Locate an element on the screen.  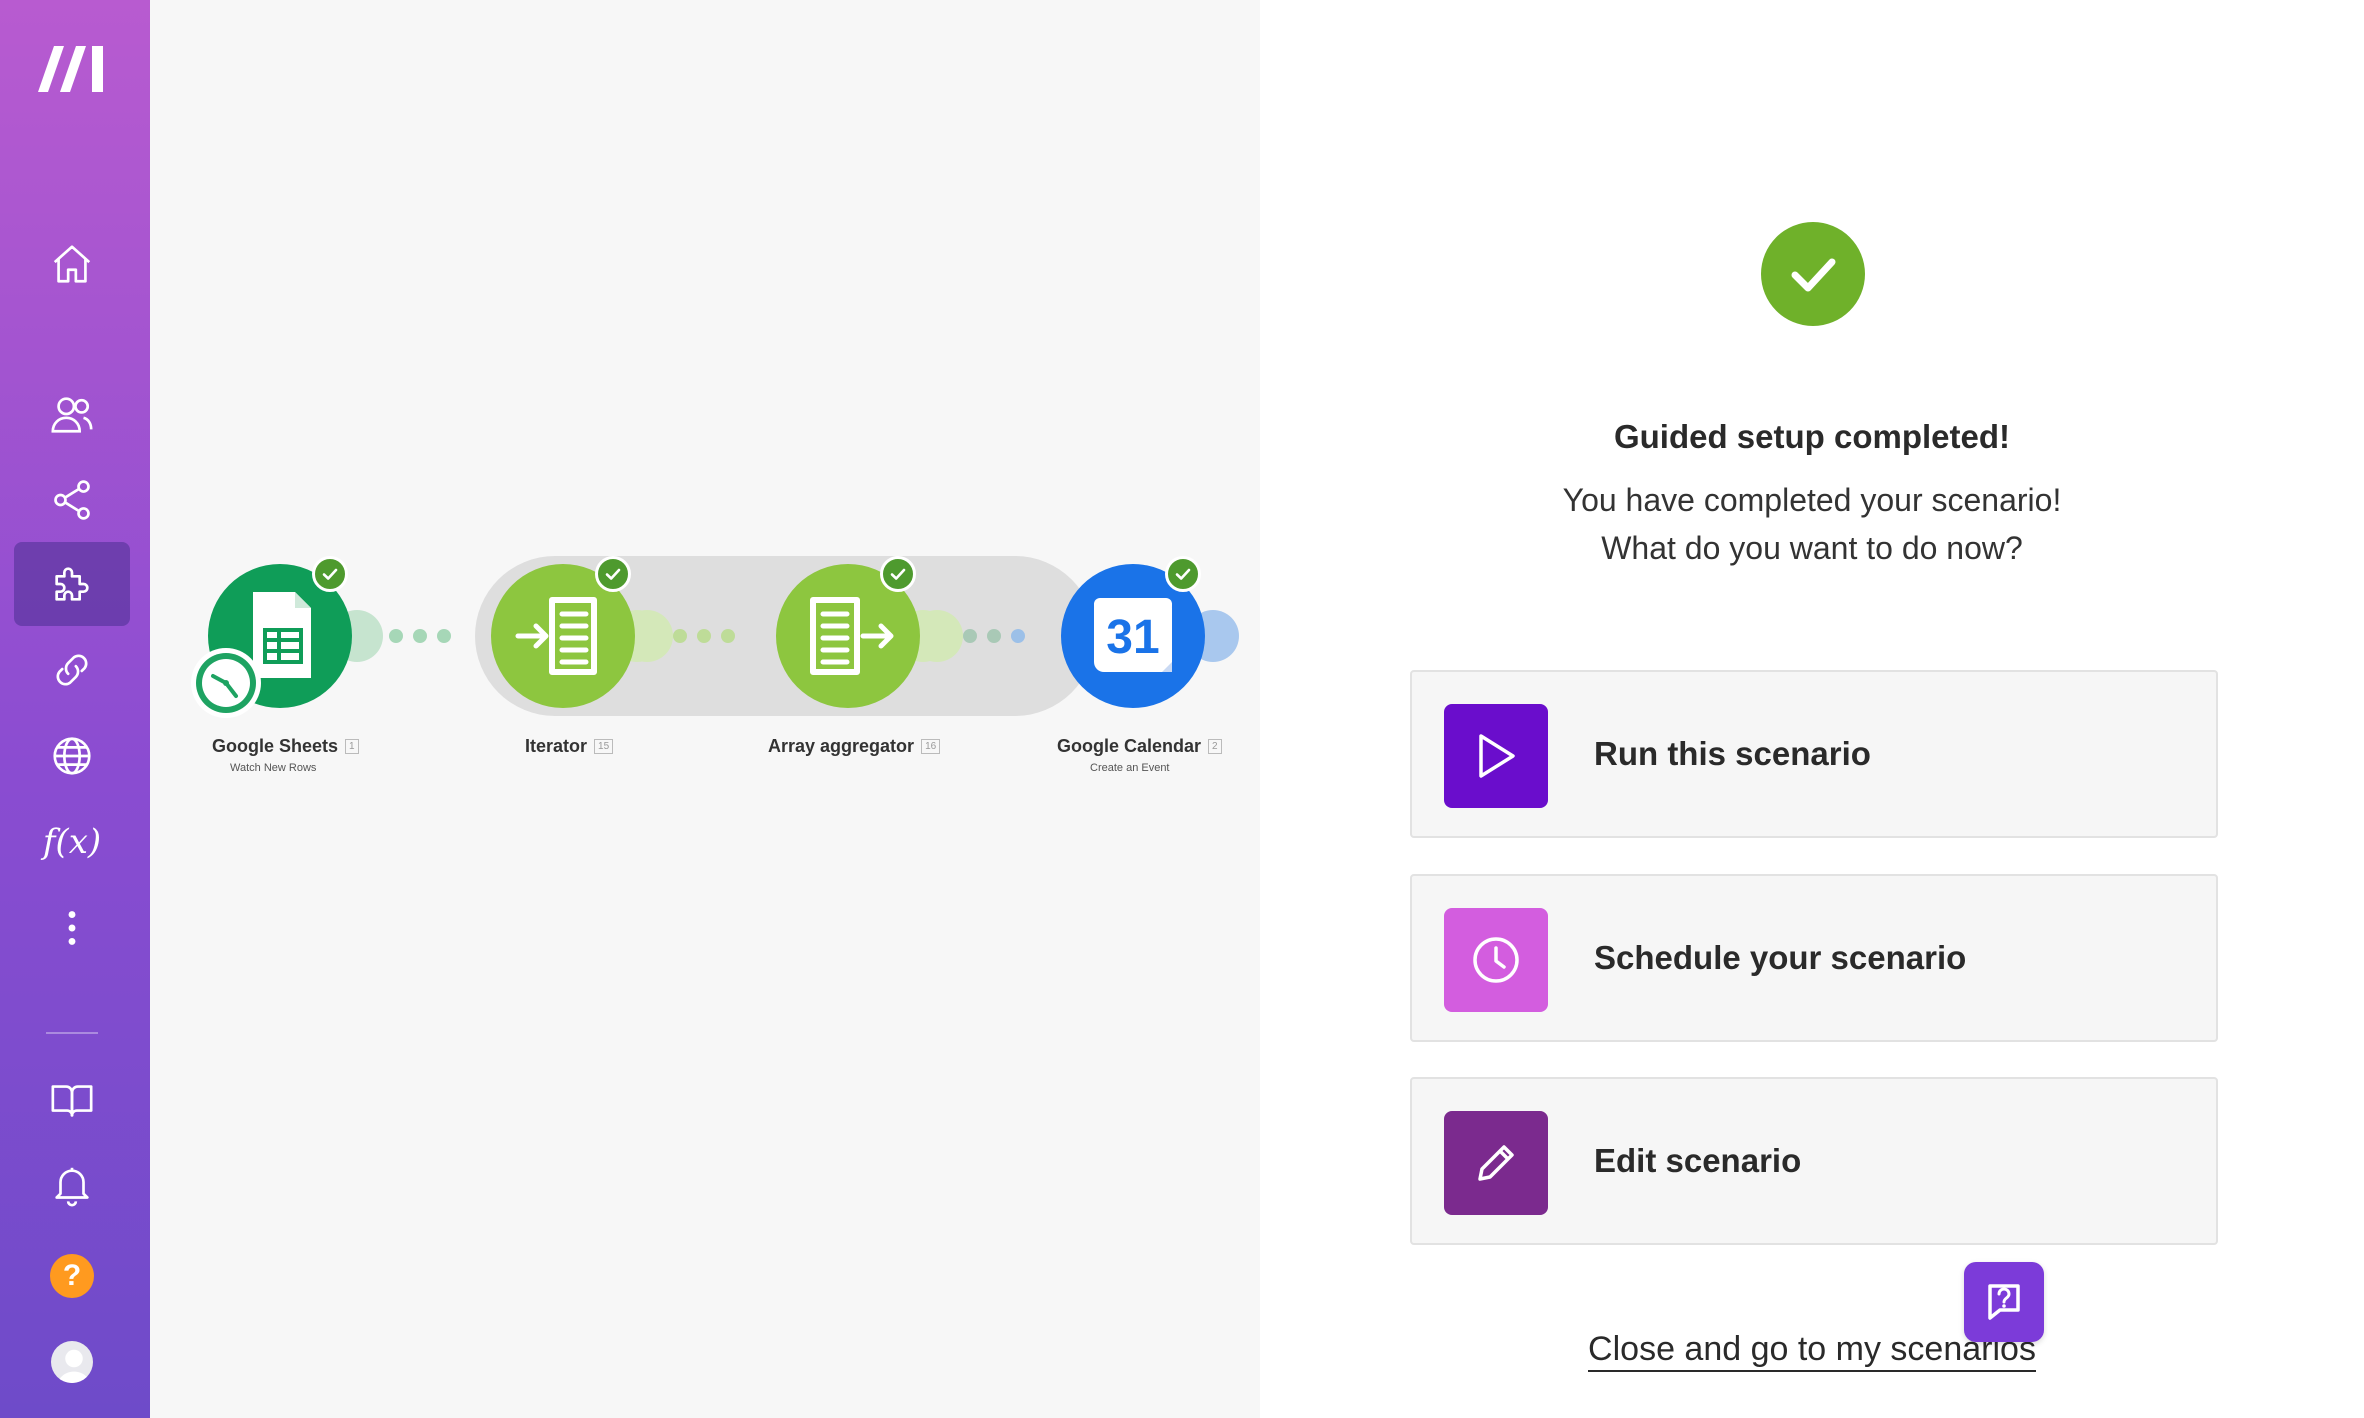
module-id-badge: 2 is located at coordinates (1215, 746).